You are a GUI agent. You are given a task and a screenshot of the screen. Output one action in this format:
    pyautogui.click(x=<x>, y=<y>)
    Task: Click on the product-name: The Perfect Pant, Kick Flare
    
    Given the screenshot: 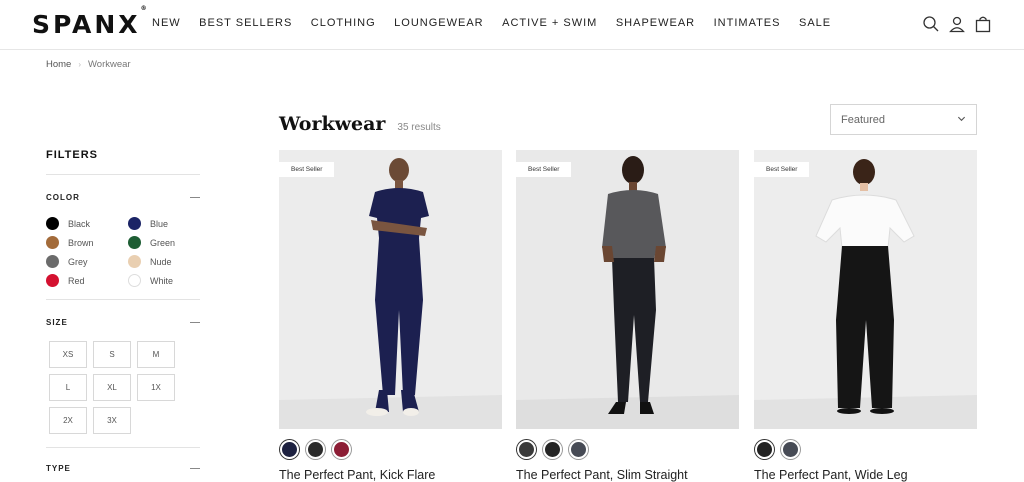 What is the action you would take?
    pyautogui.click(x=390, y=475)
    